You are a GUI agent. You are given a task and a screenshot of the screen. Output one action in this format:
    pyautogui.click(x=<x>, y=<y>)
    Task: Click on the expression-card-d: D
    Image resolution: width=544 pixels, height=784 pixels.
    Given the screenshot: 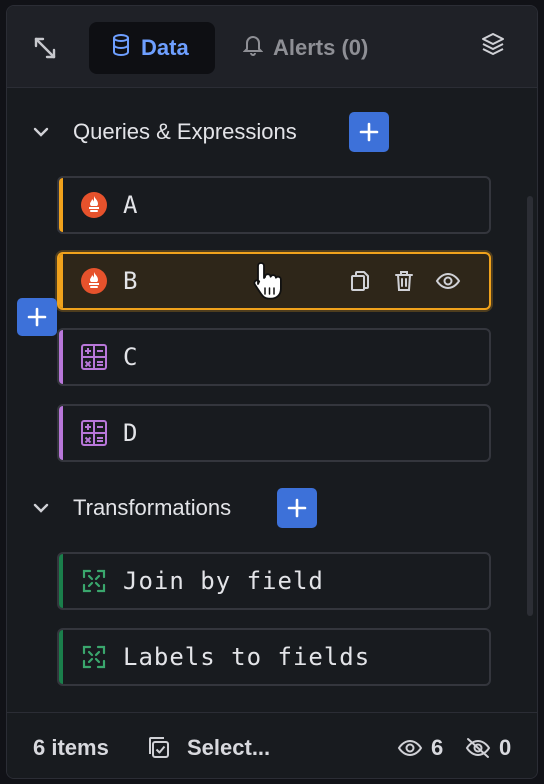 What is the action you would take?
    pyautogui.click(x=274, y=433)
    